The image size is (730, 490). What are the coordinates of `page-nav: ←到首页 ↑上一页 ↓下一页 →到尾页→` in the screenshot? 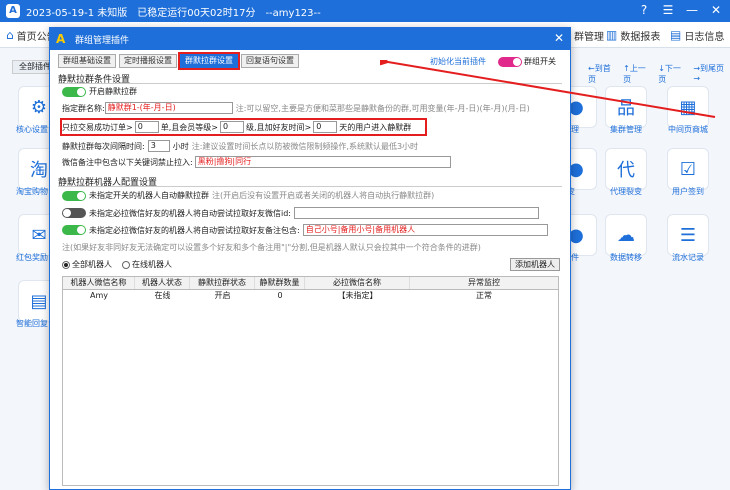 It's located at (659, 74).